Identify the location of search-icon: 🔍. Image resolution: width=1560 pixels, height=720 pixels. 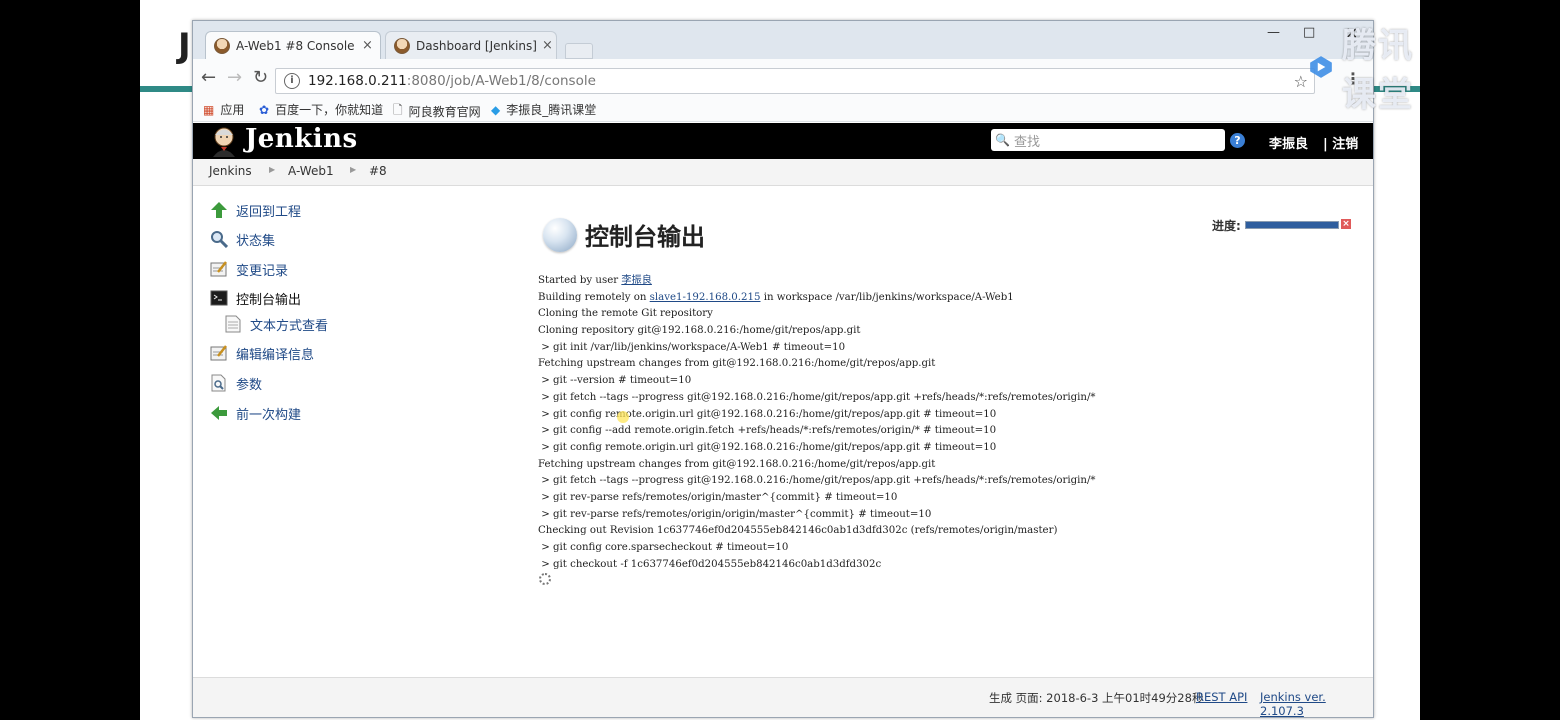
(1002, 140).